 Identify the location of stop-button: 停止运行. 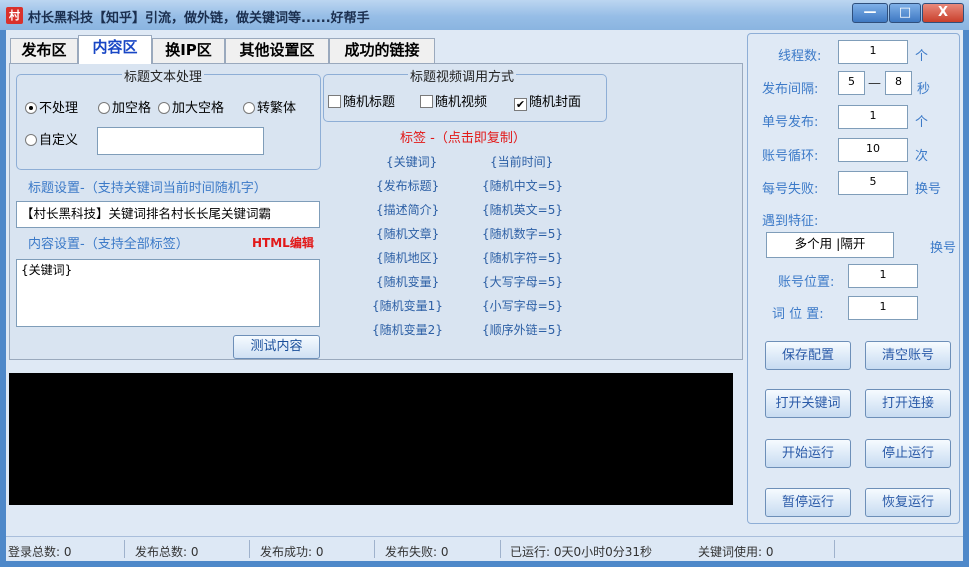
(908, 453).